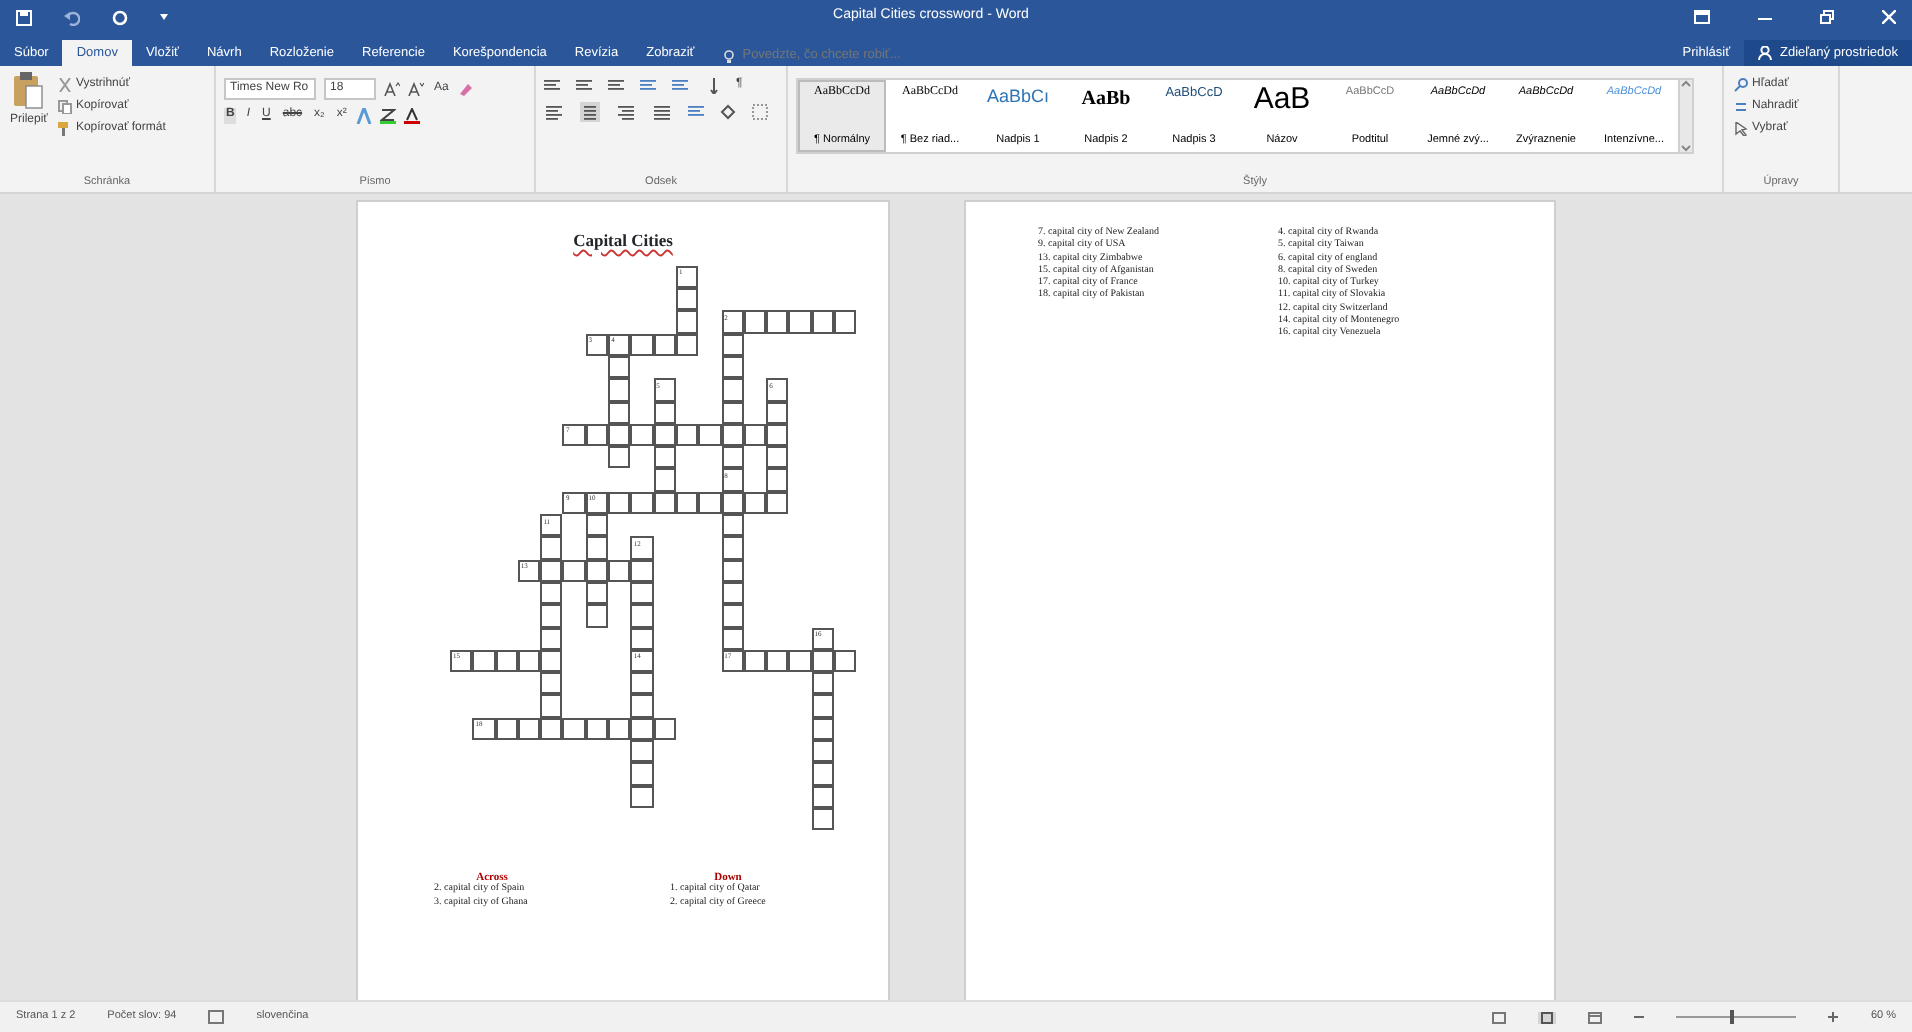  I want to click on proofing-icon, so click(216, 1017).